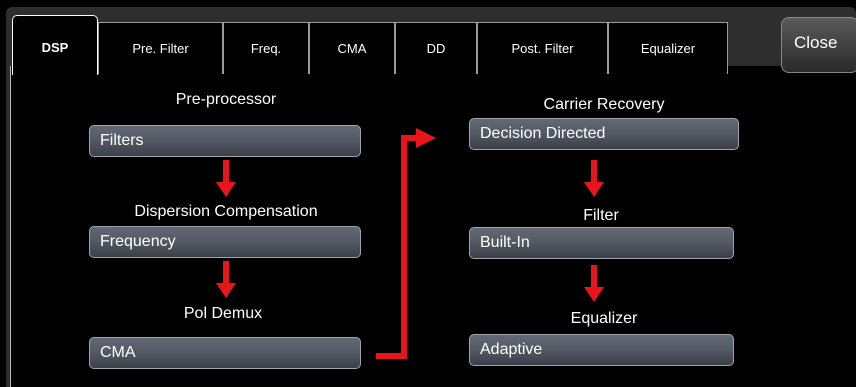  Describe the element at coordinates (601, 350) in the screenshot. I see `equalizer-select: Adaptive` at that location.